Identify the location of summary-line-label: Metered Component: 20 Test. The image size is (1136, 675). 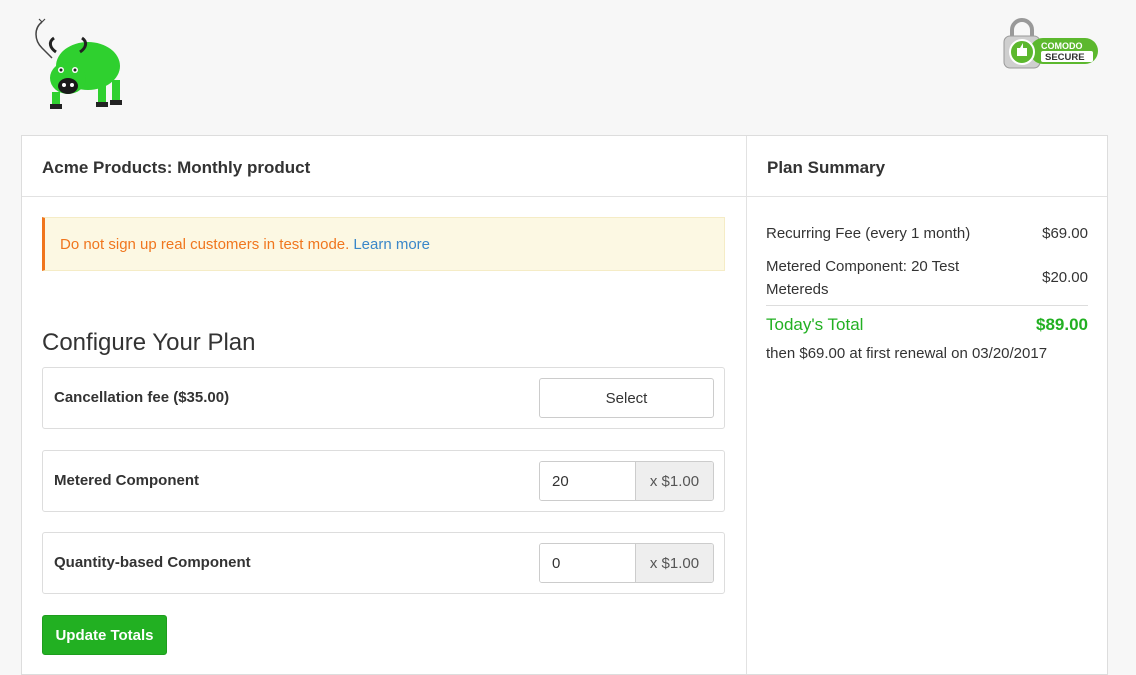
(863, 266).